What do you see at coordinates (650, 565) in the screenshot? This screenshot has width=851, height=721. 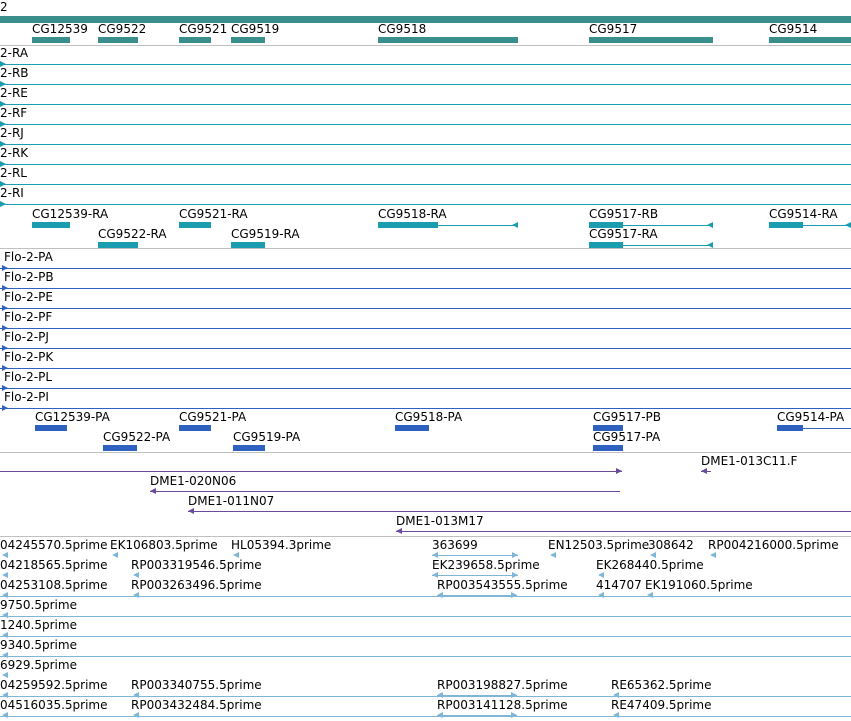 I see `est-label: EK268440.5prime` at bounding box center [650, 565].